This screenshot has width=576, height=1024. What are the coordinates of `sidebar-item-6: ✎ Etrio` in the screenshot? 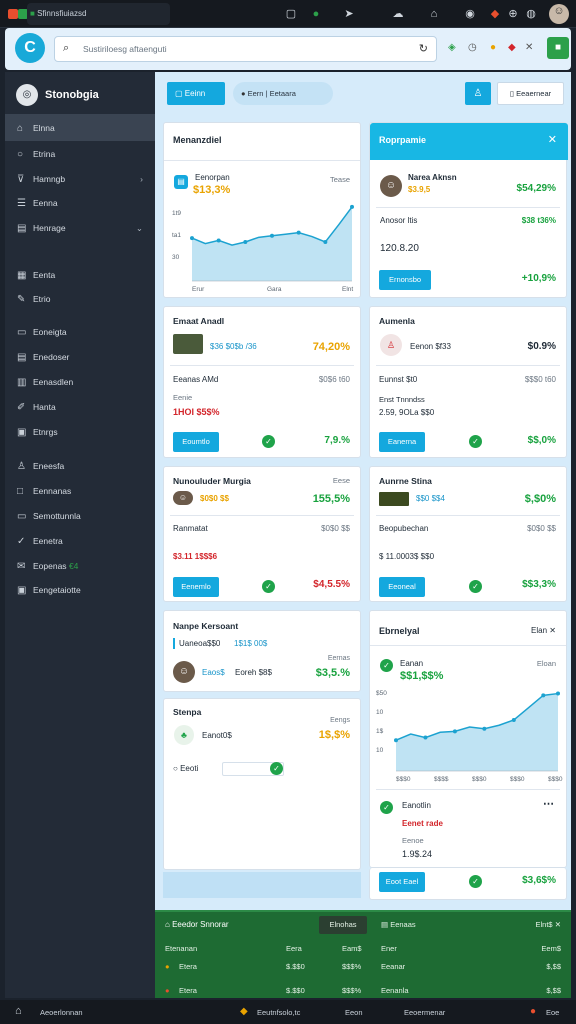 It's located at (33, 299).